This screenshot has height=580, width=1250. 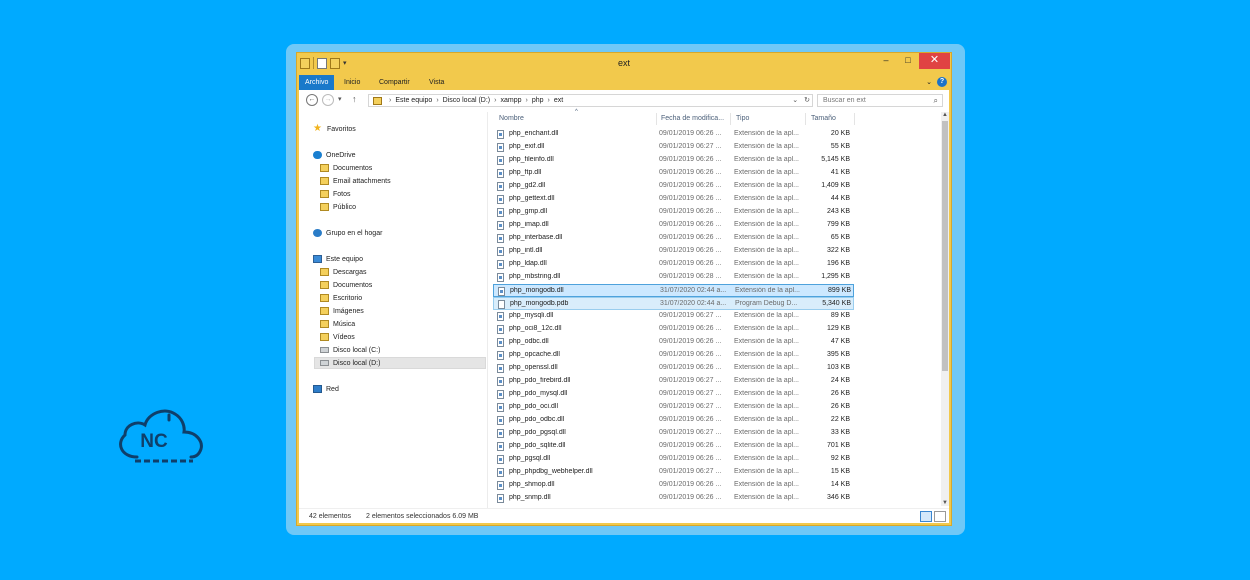 I want to click on crumb-ext: ext, so click(x=558, y=100).